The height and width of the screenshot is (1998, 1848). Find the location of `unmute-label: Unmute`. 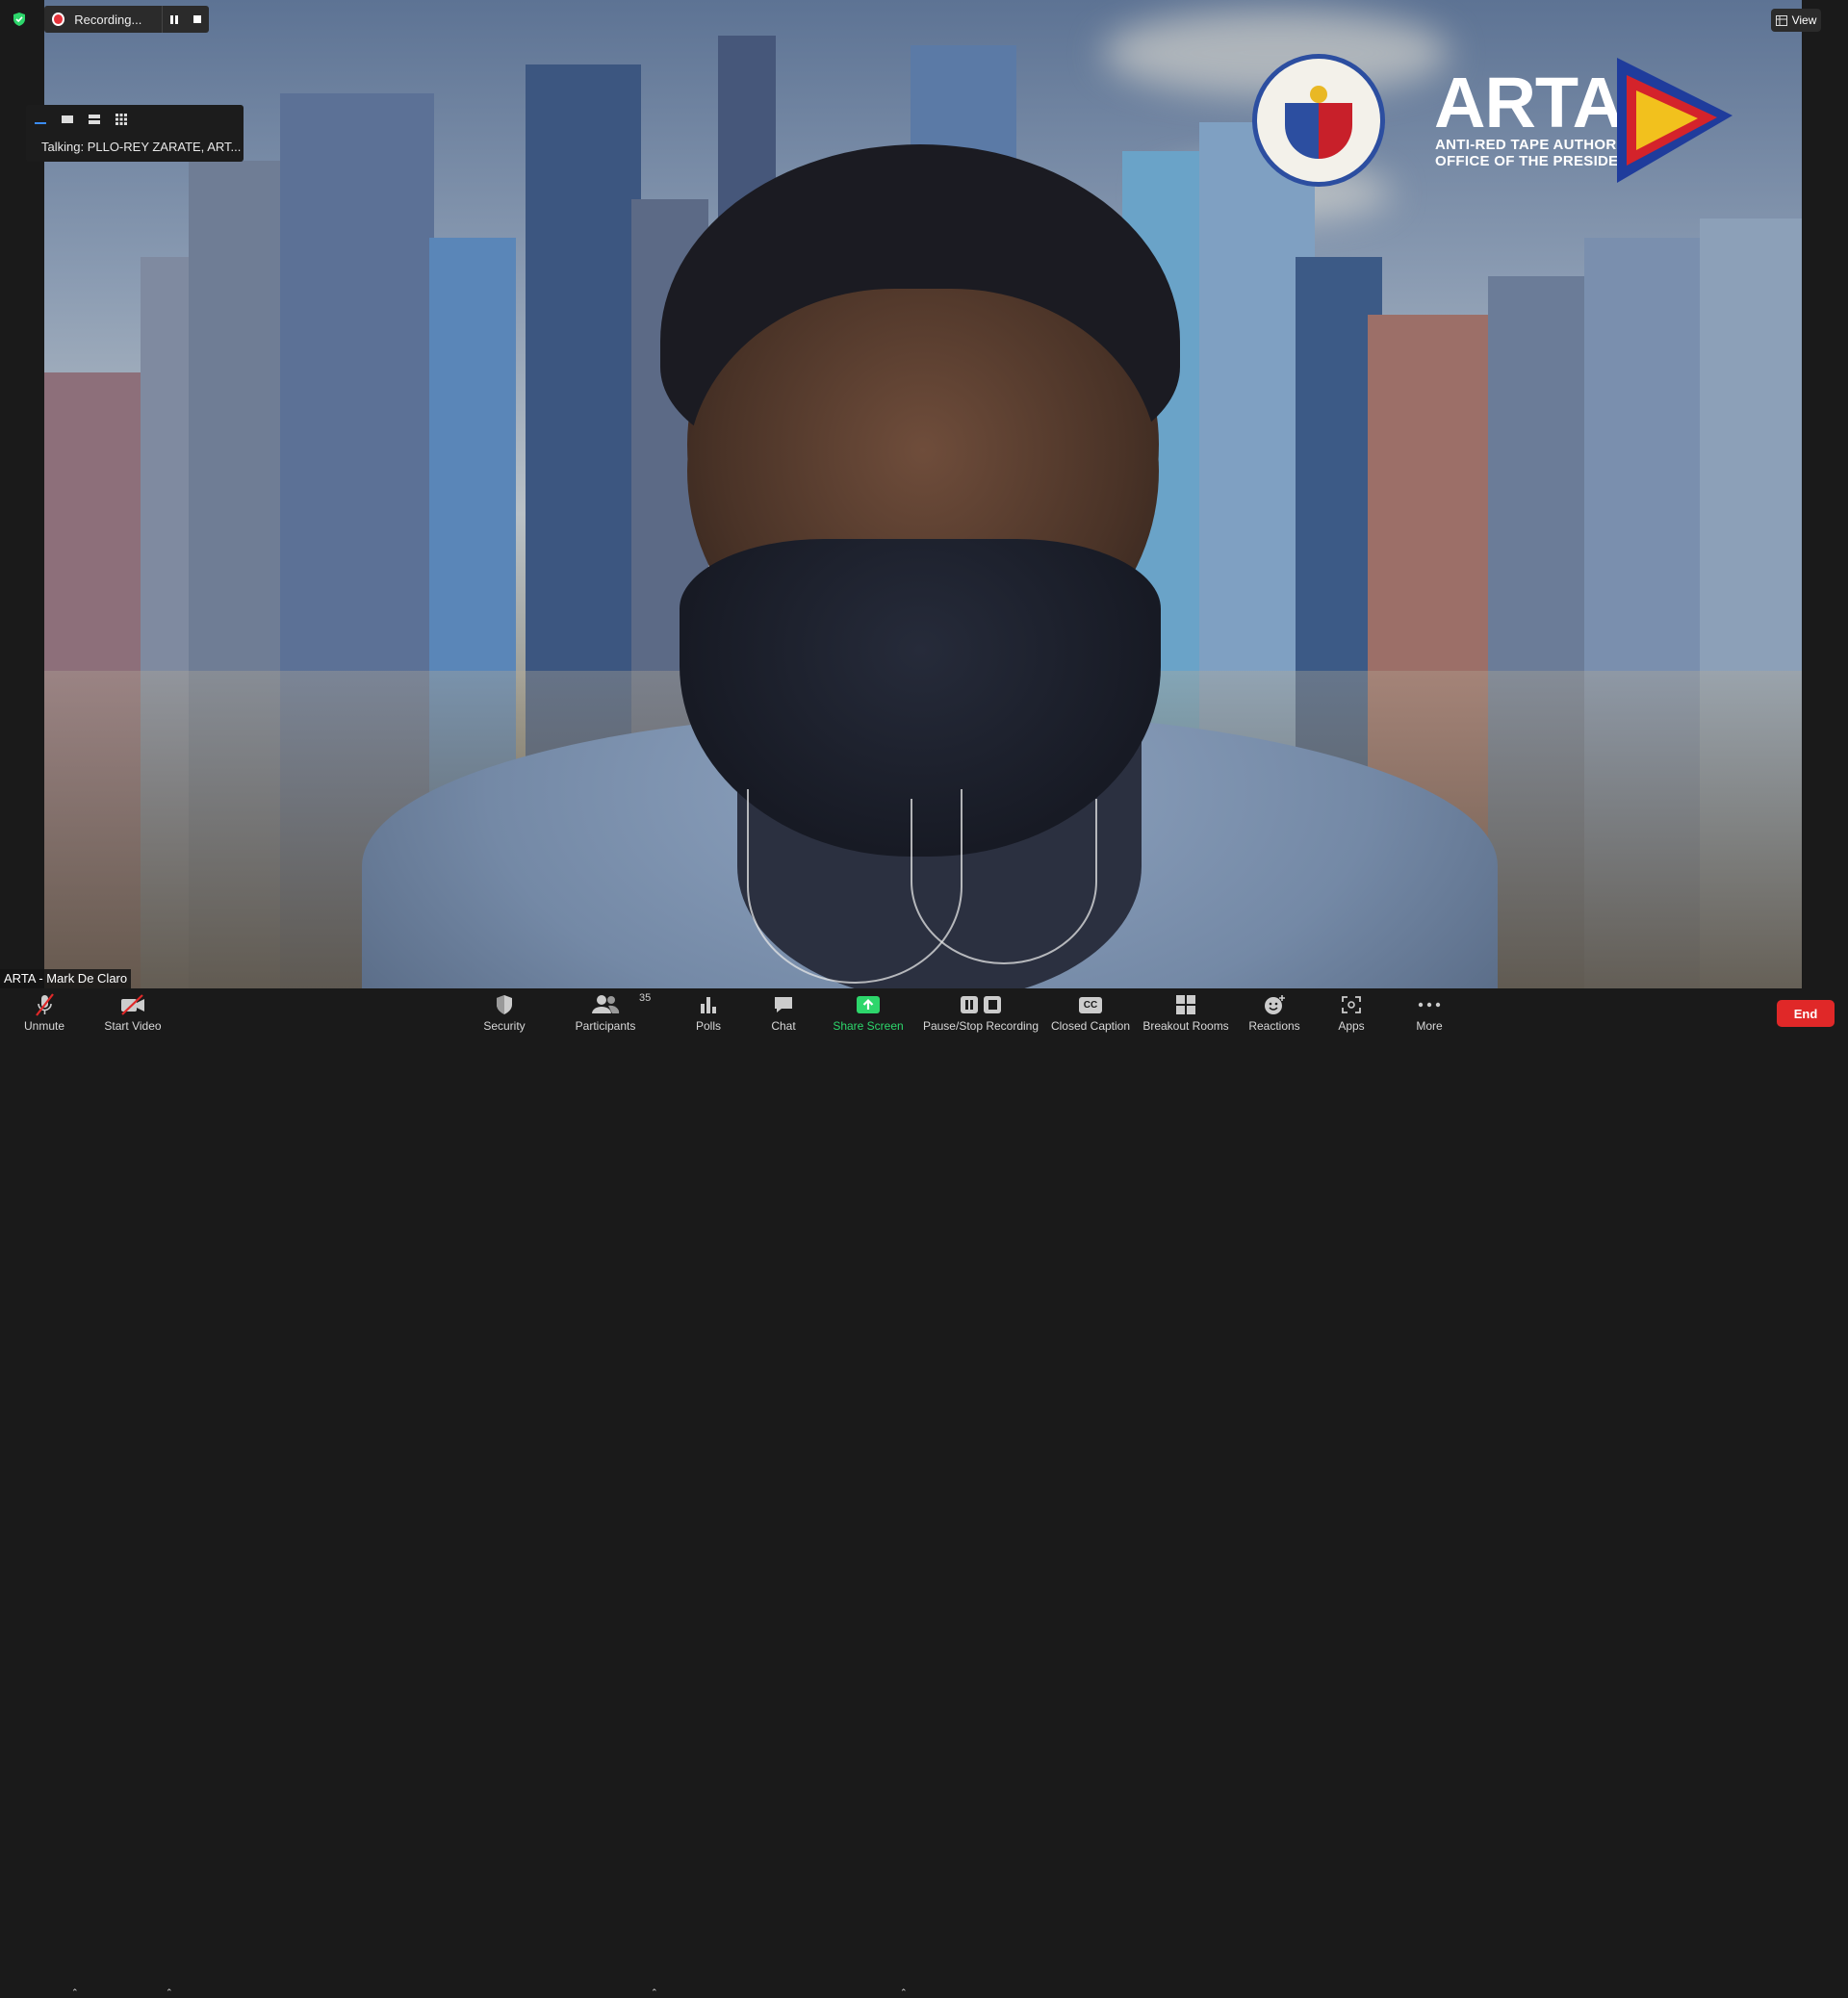

unmute-label: Unmute is located at coordinates (44, 1026).